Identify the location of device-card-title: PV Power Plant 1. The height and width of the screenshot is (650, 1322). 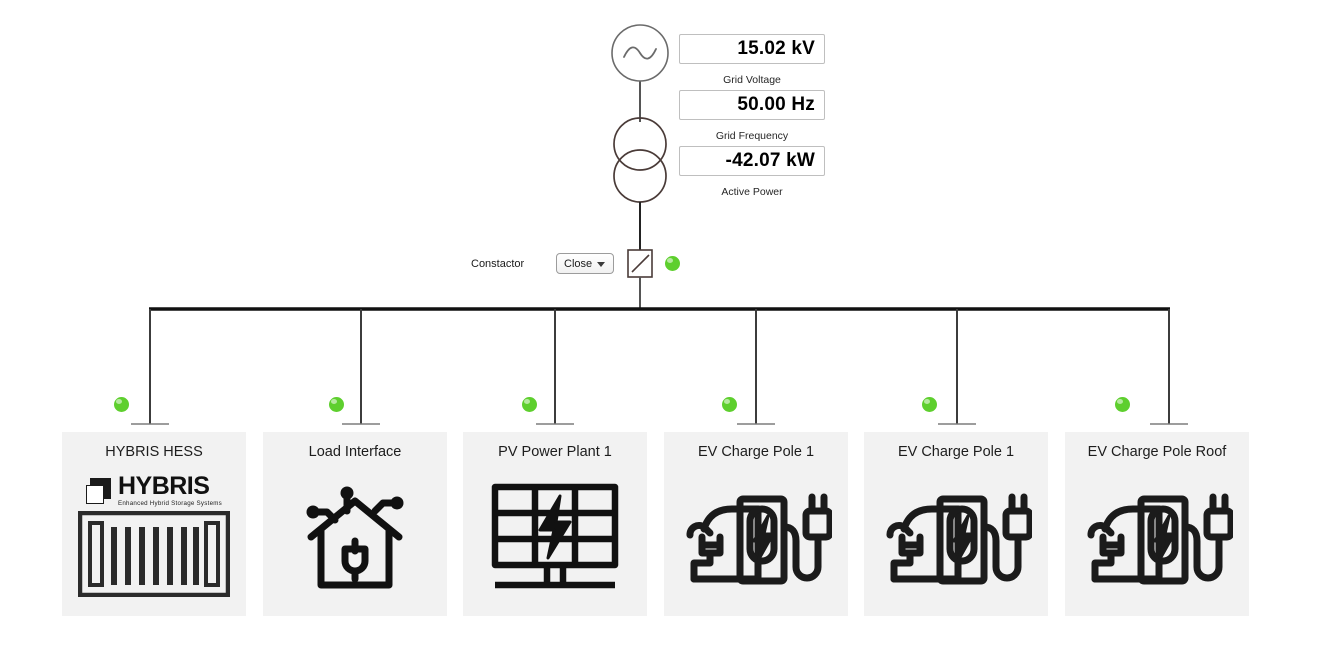
(555, 452).